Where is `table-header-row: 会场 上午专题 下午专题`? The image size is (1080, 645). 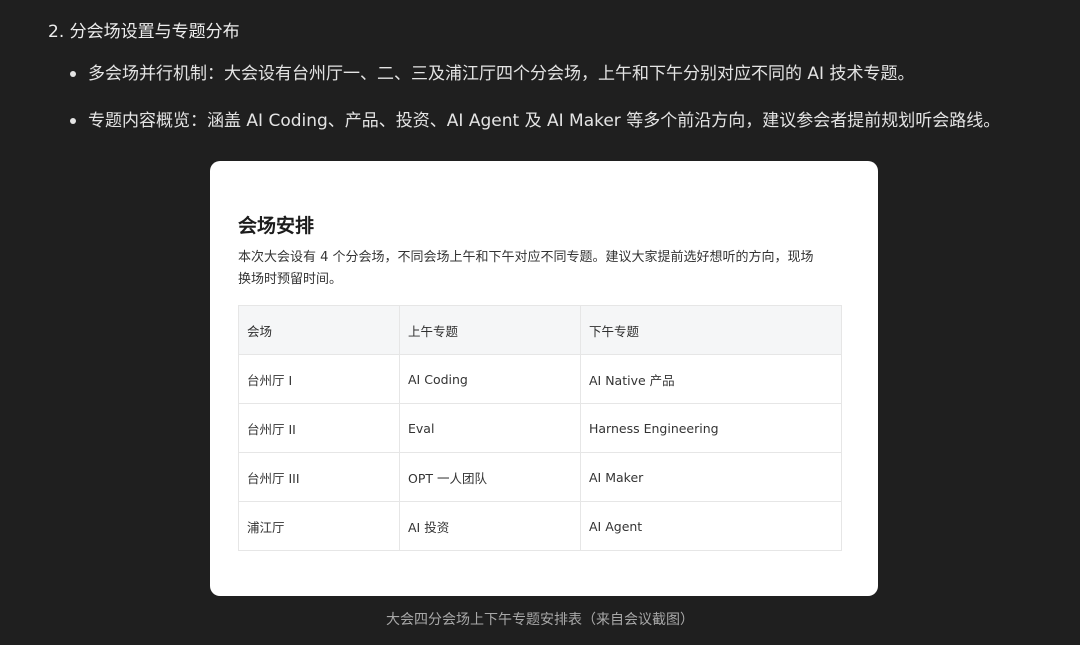 table-header-row: 会场 上午专题 下午专题 is located at coordinates (540, 330).